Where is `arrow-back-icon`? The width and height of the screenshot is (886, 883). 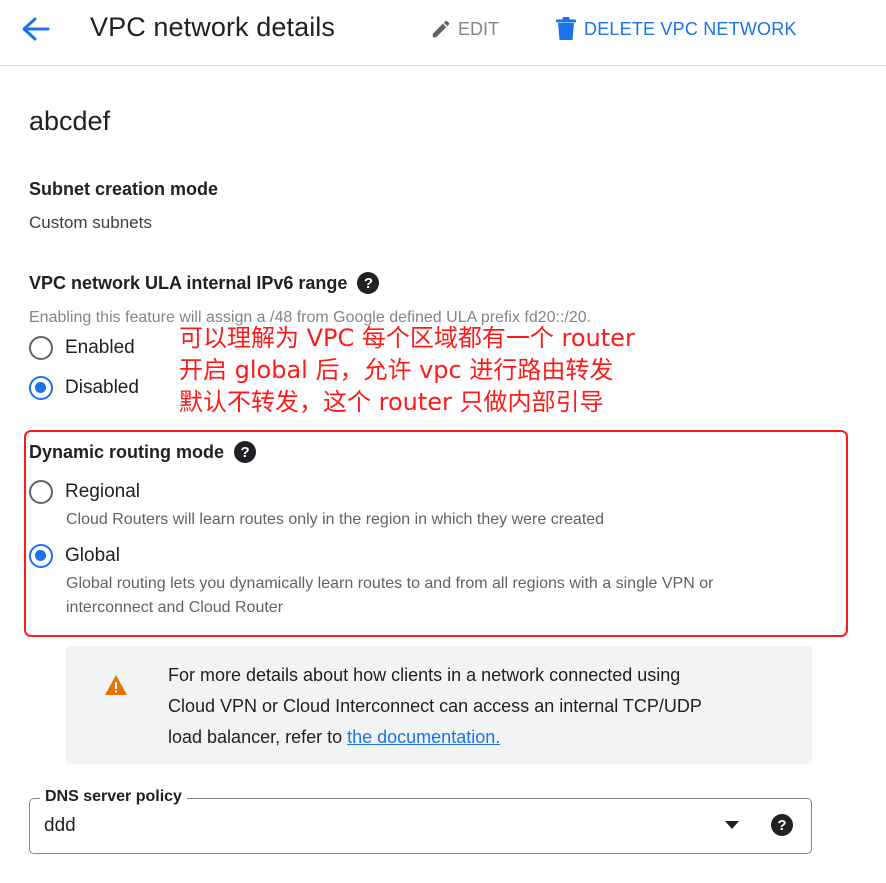
arrow-back-icon is located at coordinates (36, 29).